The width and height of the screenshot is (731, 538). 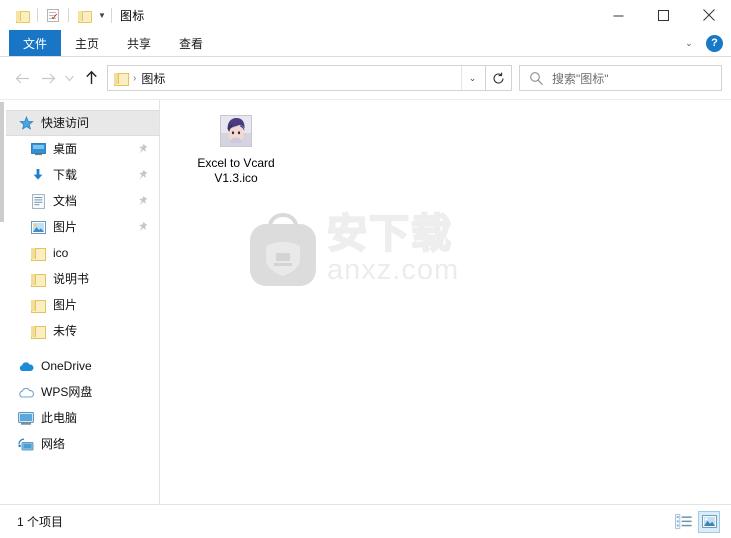 What do you see at coordinates (618, 15) in the screenshot?
I see `minimize-button` at bounding box center [618, 15].